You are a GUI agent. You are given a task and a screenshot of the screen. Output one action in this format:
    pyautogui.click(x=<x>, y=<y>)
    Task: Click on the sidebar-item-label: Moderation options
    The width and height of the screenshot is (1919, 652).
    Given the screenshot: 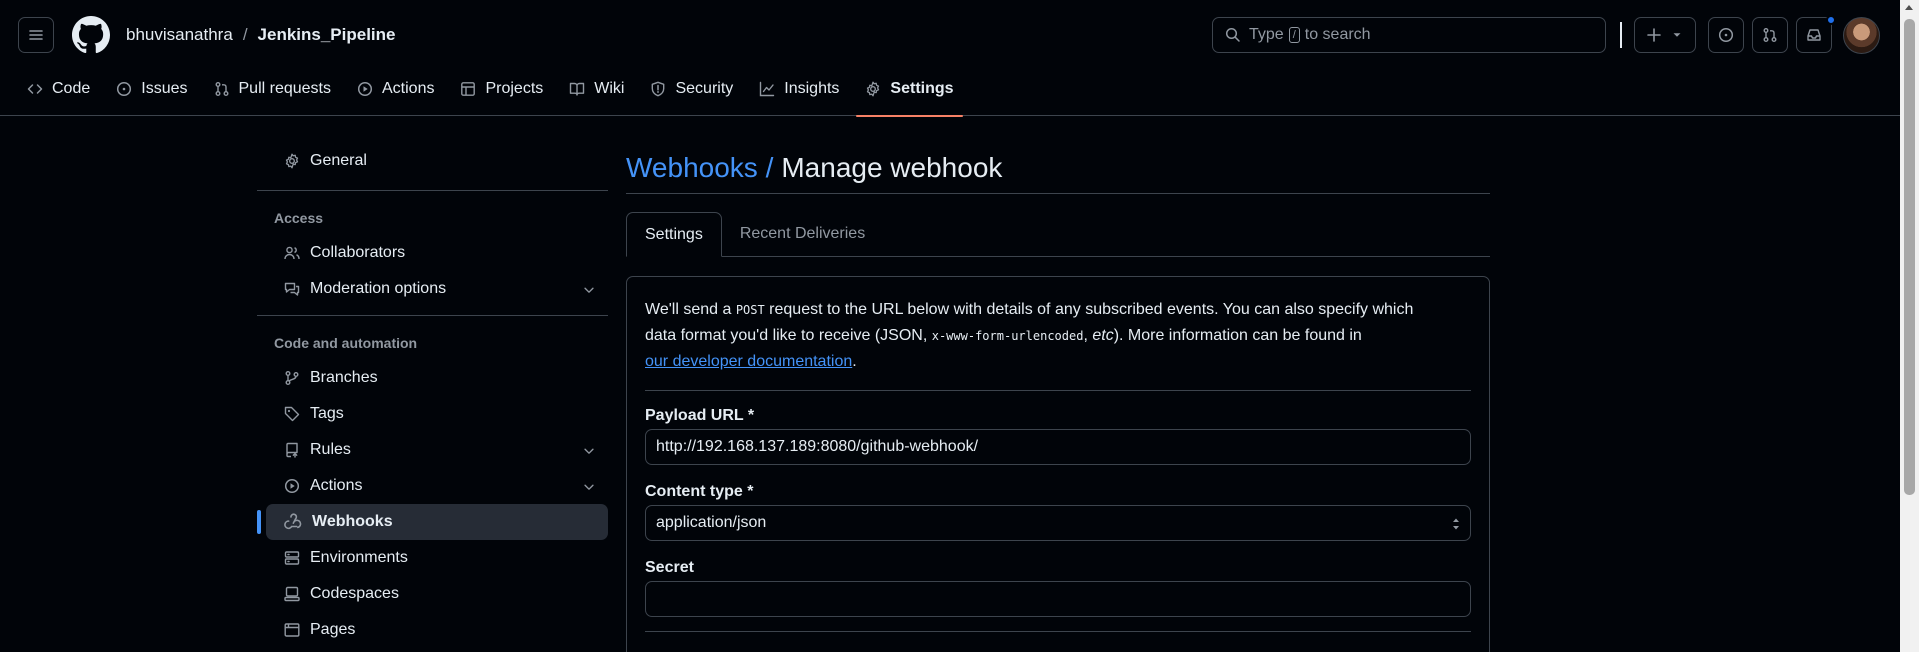 What is the action you would take?
    pyautogui.click(x=378, y=288)
    